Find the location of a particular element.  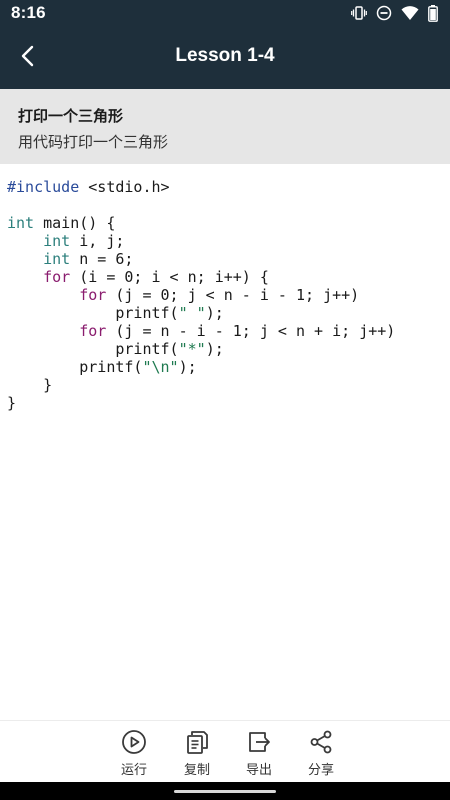

share-button: 分享 is located at coordinates (321, 754).